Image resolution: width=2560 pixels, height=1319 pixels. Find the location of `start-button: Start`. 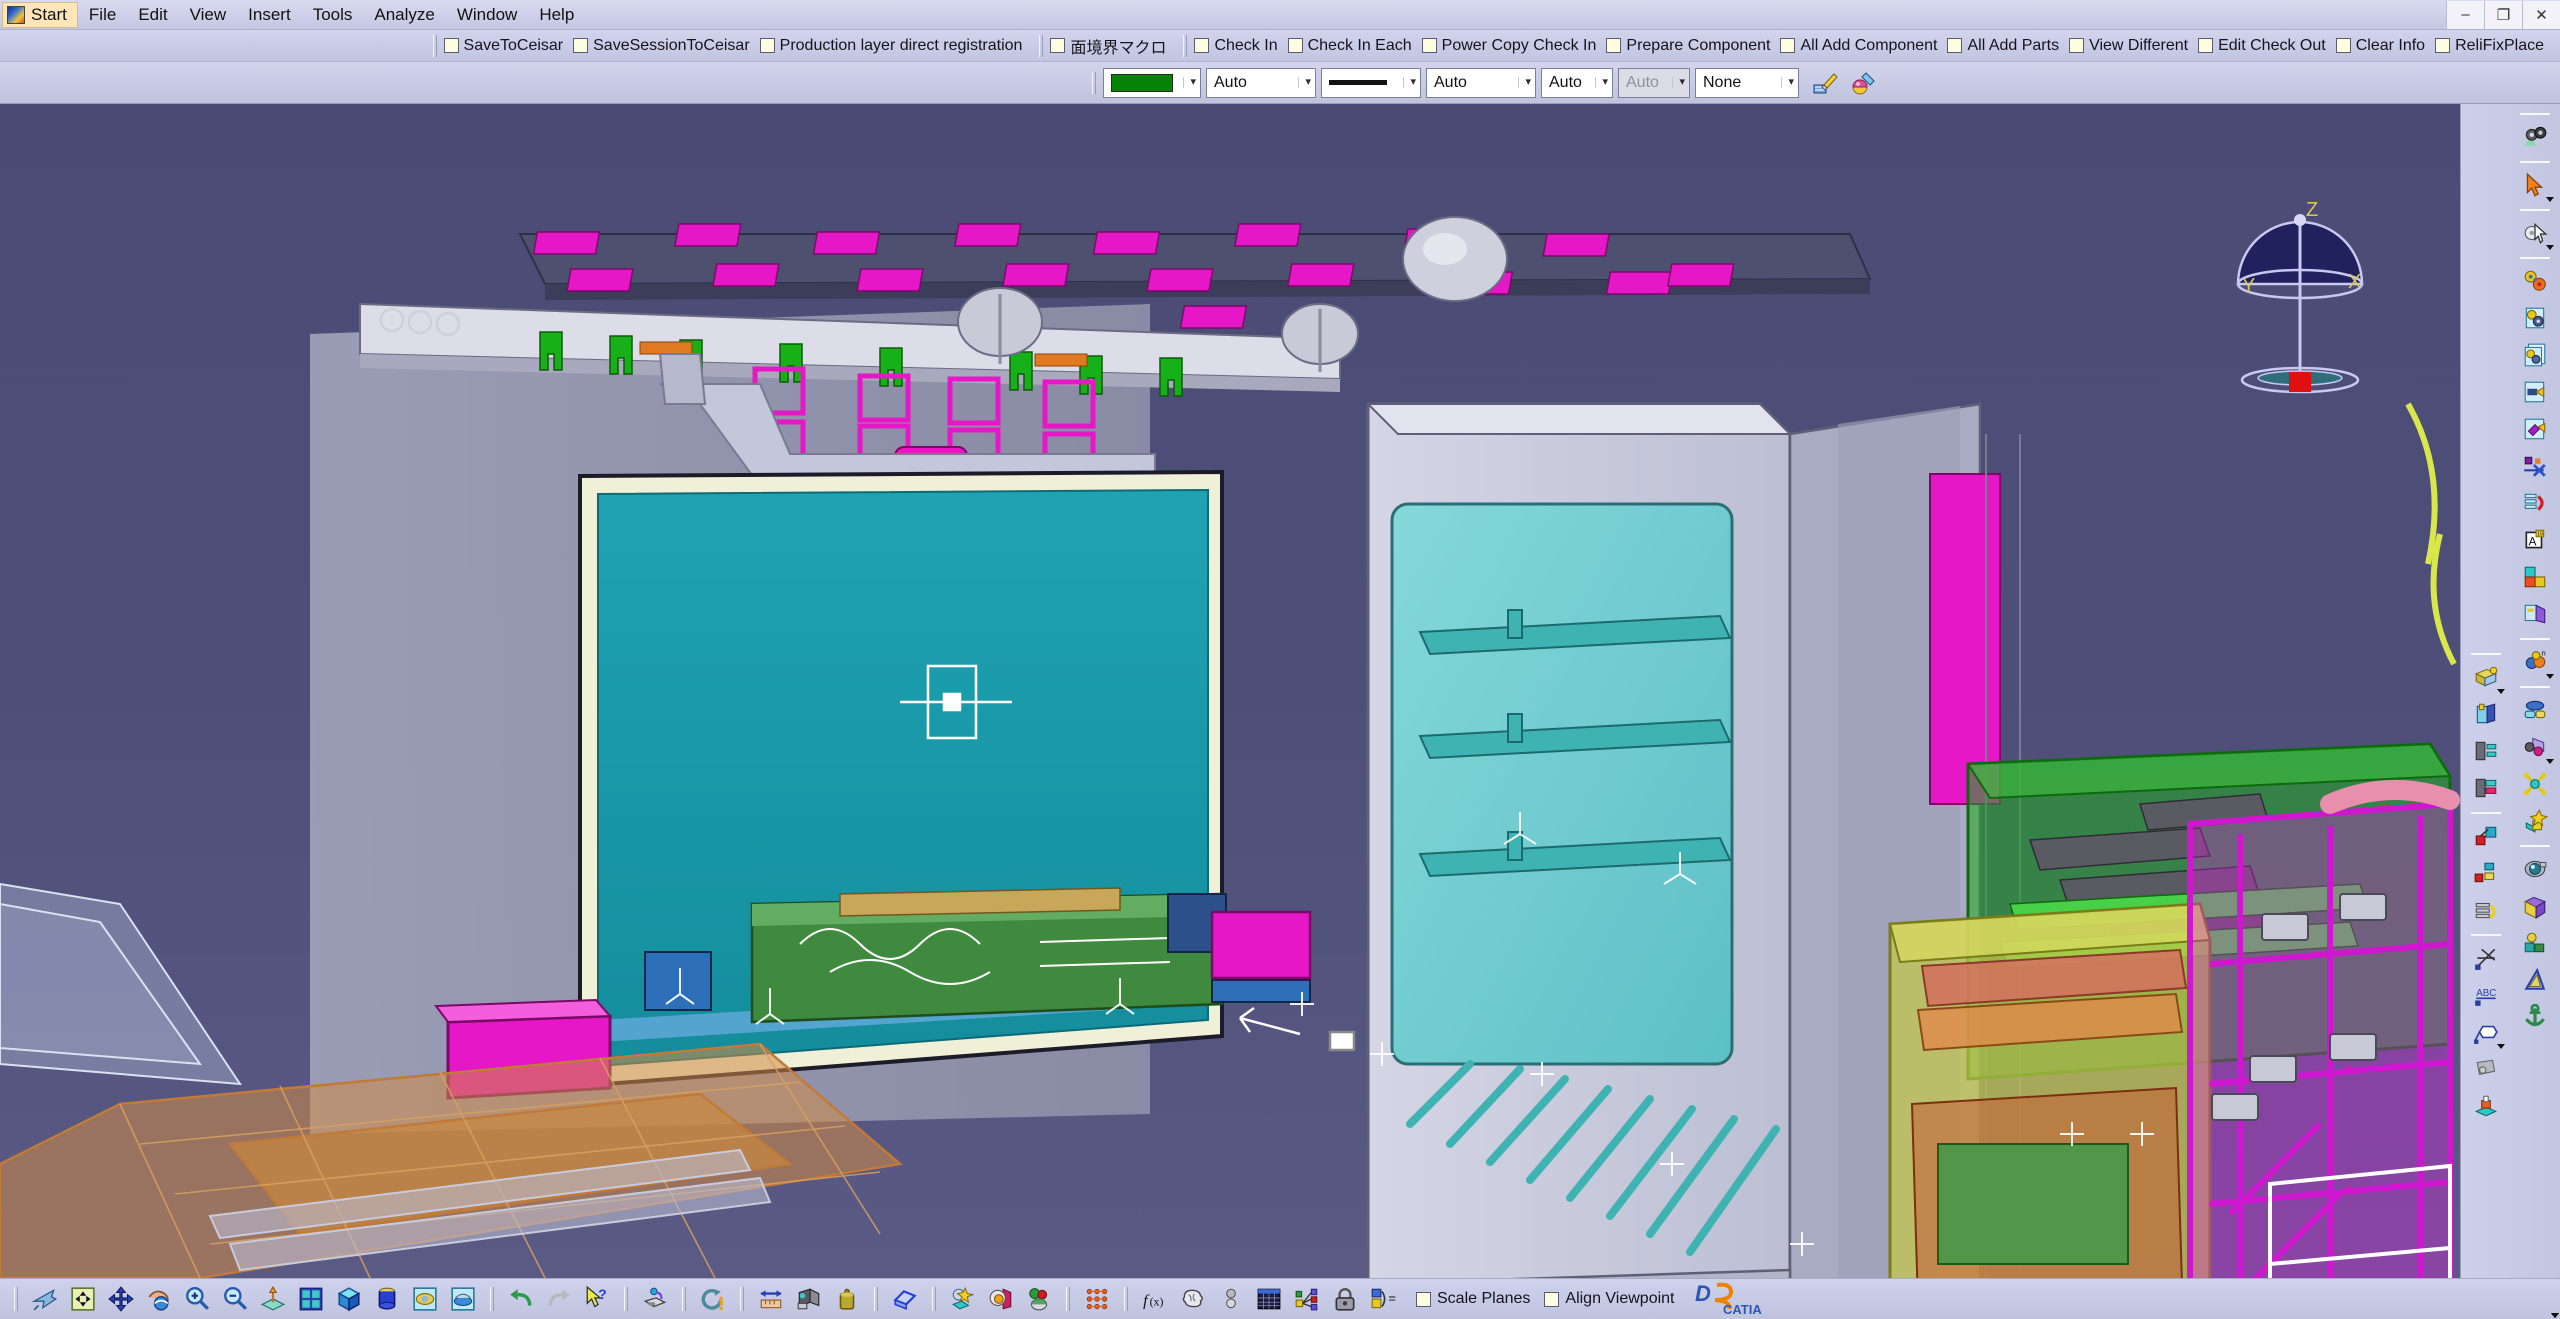

start-button: Start is located at coordinates (40, 14).